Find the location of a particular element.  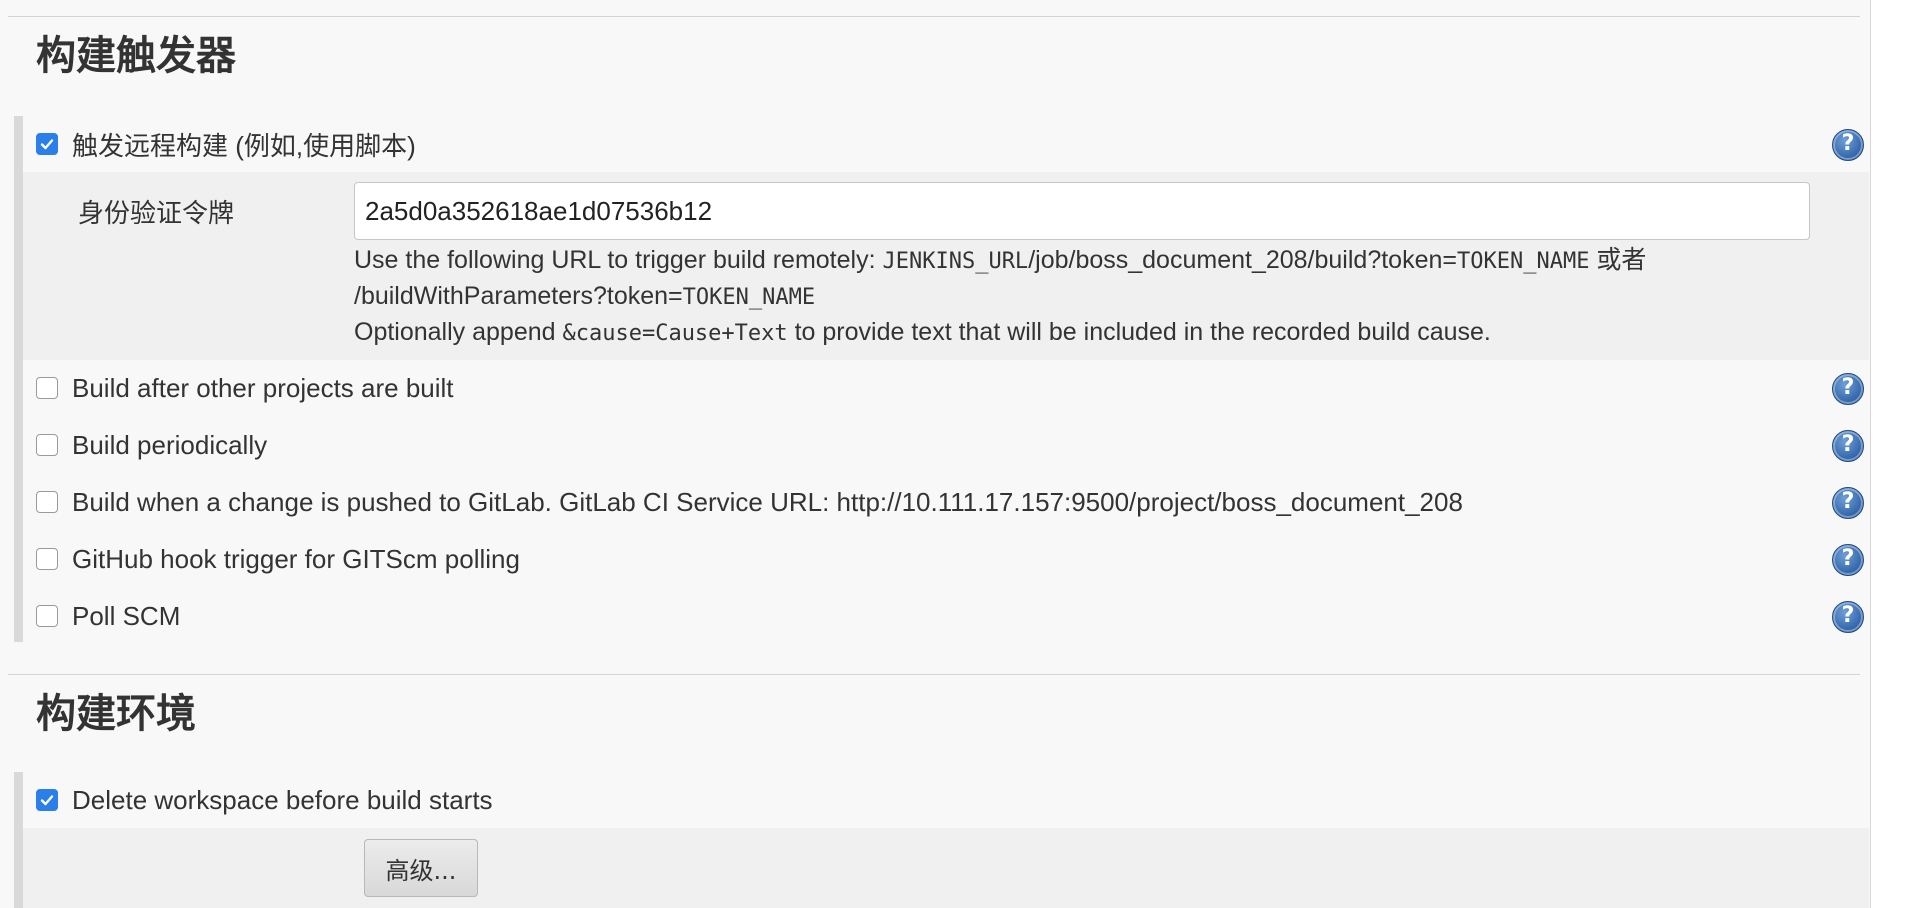

help-line1-suffix: 或者 is located at coordinates (1618, 260).